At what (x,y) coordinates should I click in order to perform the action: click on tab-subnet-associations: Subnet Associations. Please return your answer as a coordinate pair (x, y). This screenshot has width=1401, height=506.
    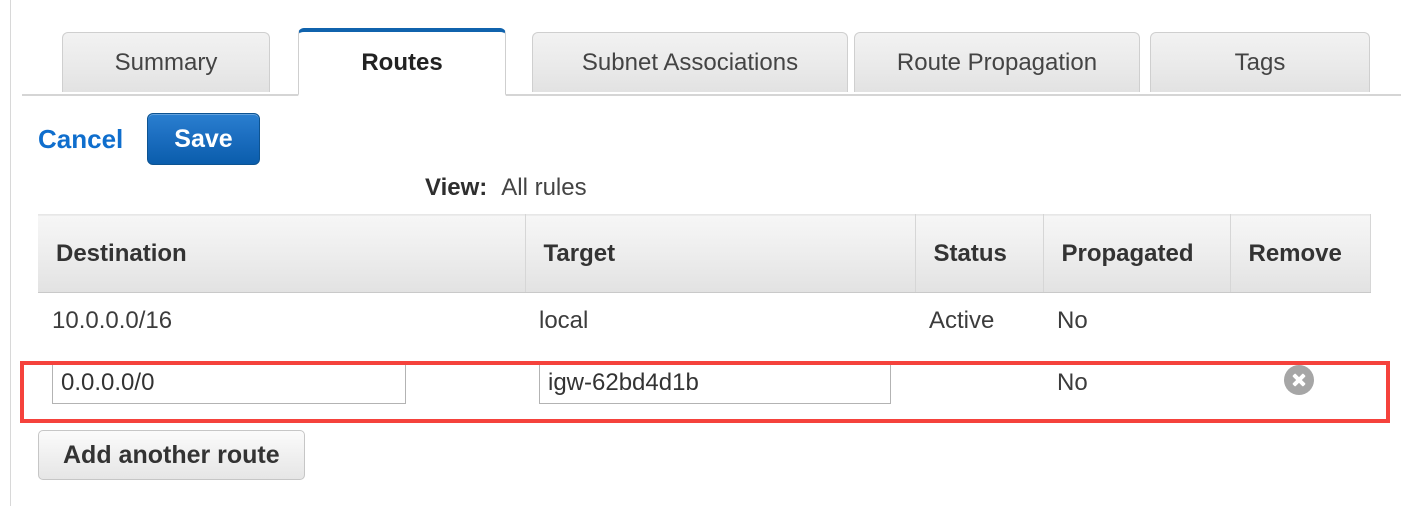
    Looking at the image, I should click on (690, 62).